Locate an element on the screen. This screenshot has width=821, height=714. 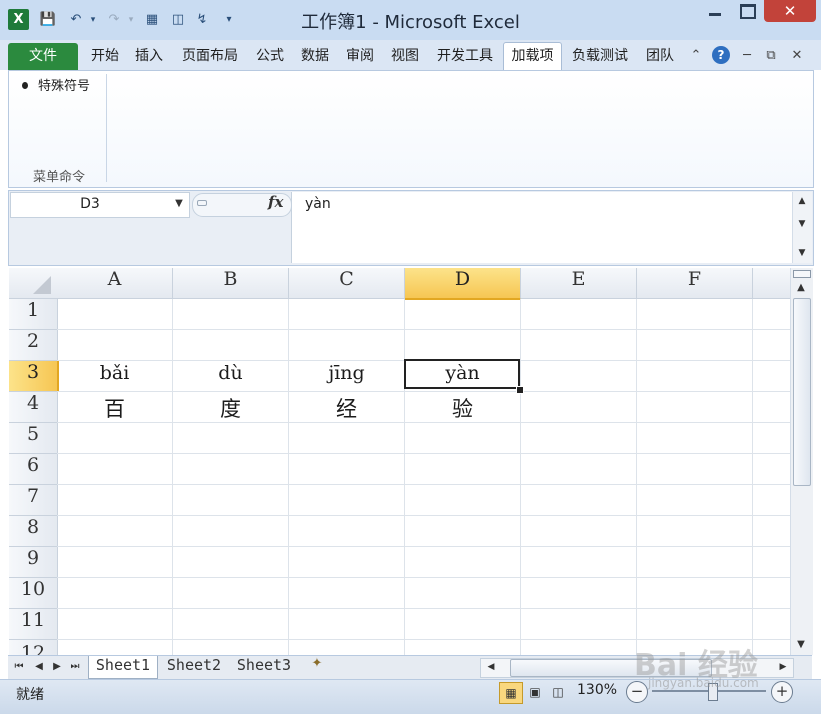
prev-sheet-icon: ◀ is located at coordinates (39, 667).